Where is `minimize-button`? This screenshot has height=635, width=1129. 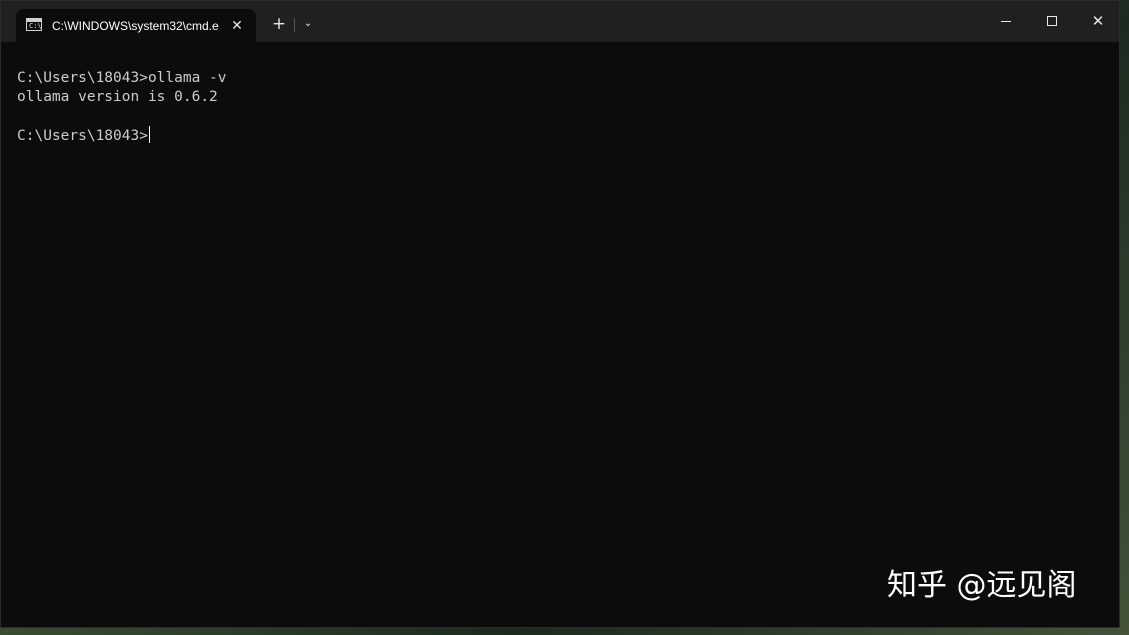
minimize-button is located at coordinates (1006, 21).